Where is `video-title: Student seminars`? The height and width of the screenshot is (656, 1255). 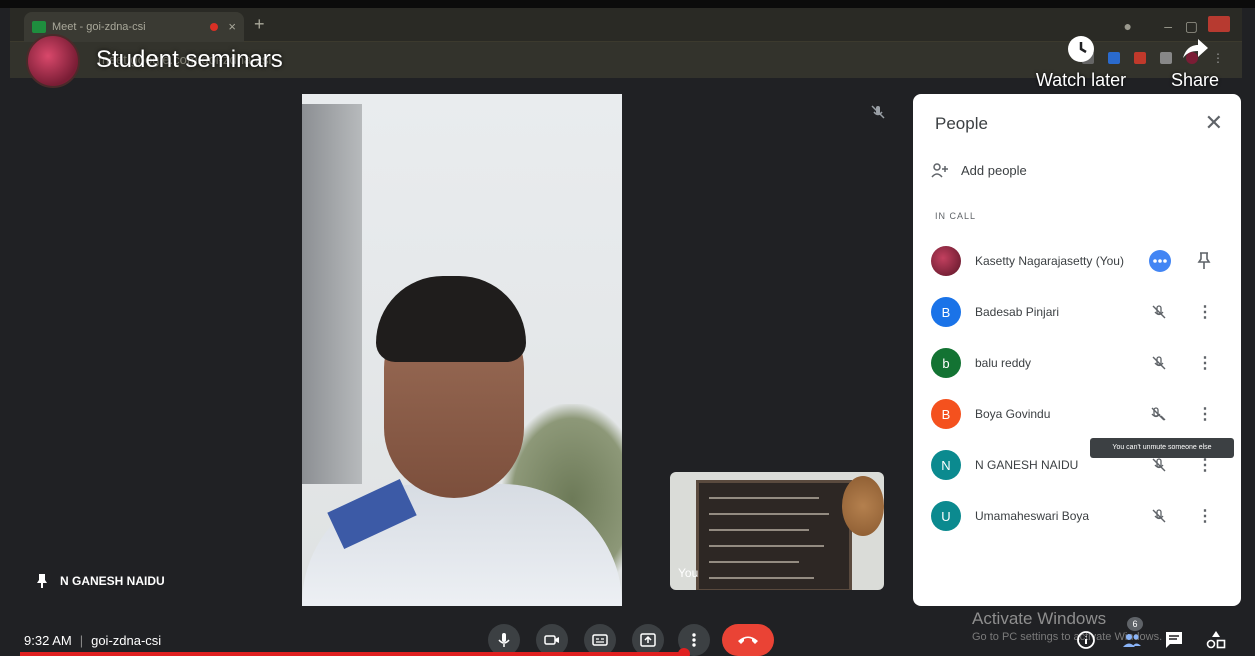 video-title: Student seminars is located at coordinates (189, 60).